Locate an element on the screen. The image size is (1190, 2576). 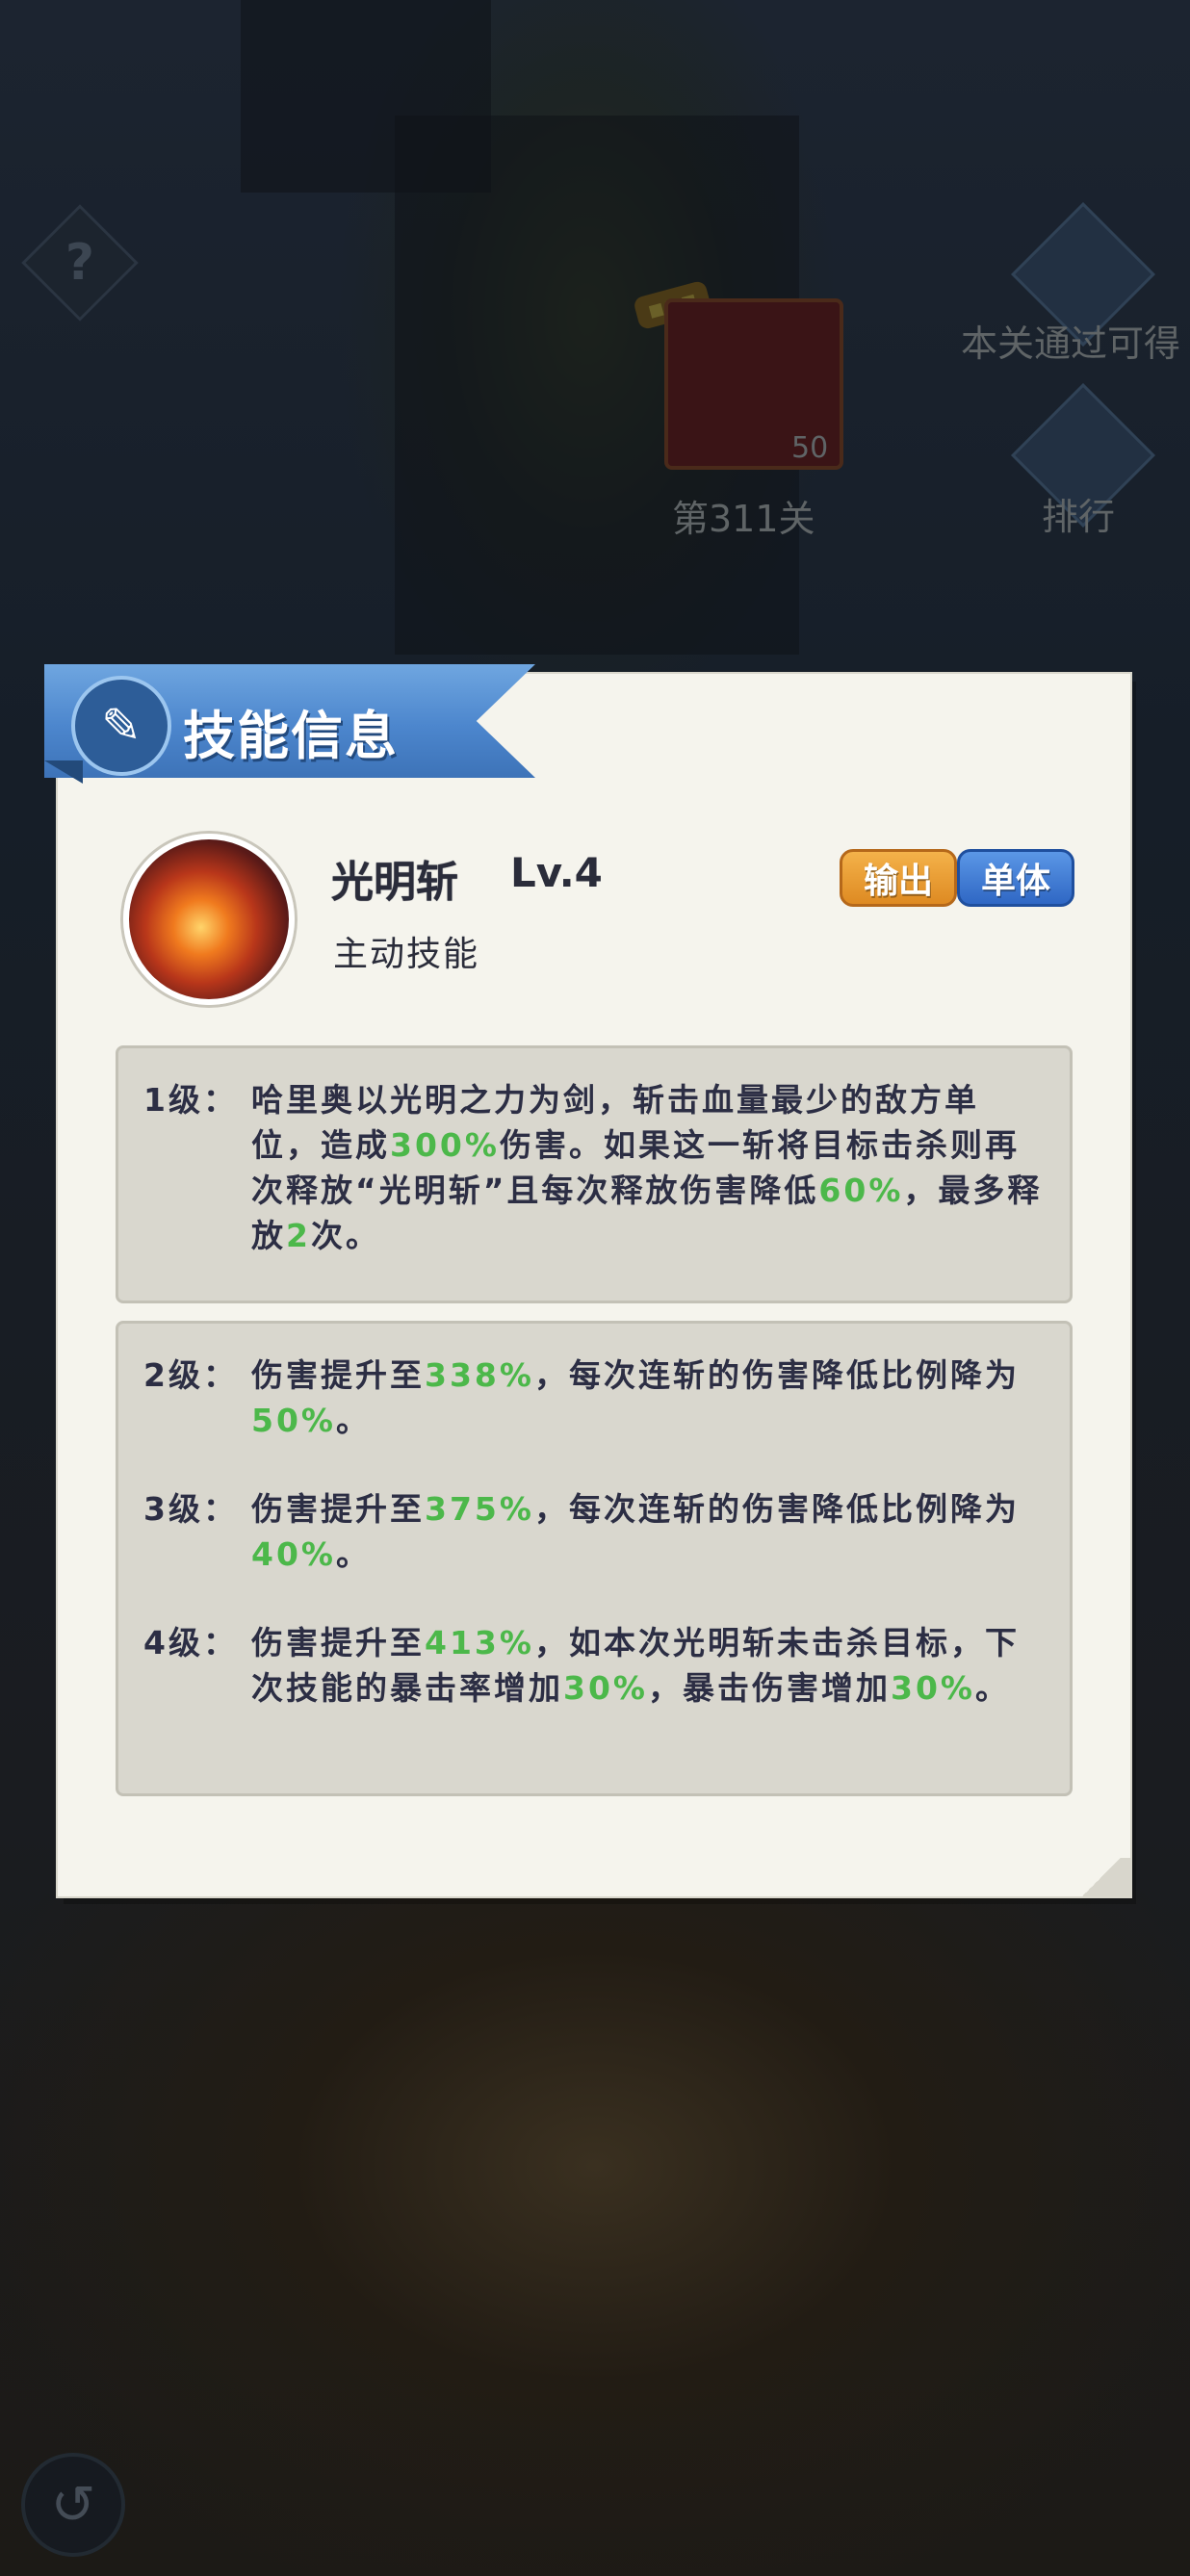
back-button: ↺ is located at coordinates (73, 2505).